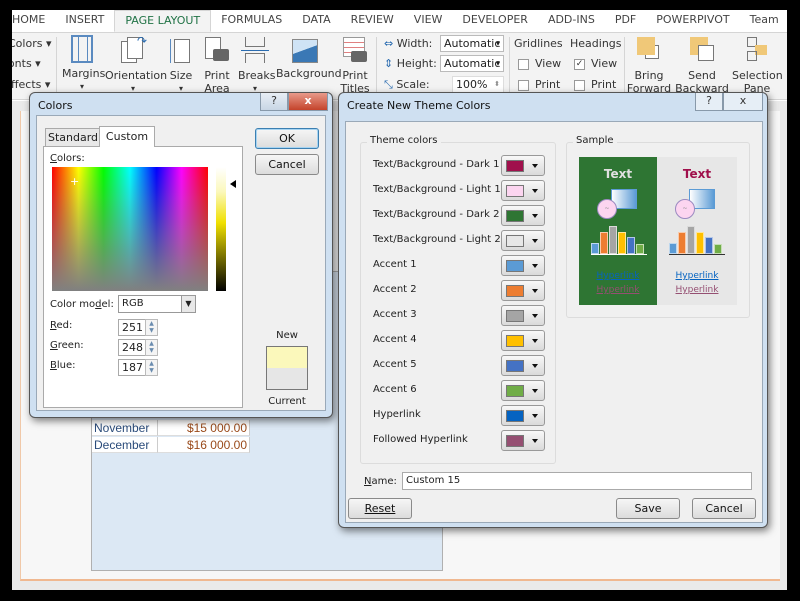 The height and width of the screenshot is (601, 800). What do you see at coordinates (702, 75) in the screenshot?
I see `send-backward-label-1: Send` at bounding box center [702, 75].